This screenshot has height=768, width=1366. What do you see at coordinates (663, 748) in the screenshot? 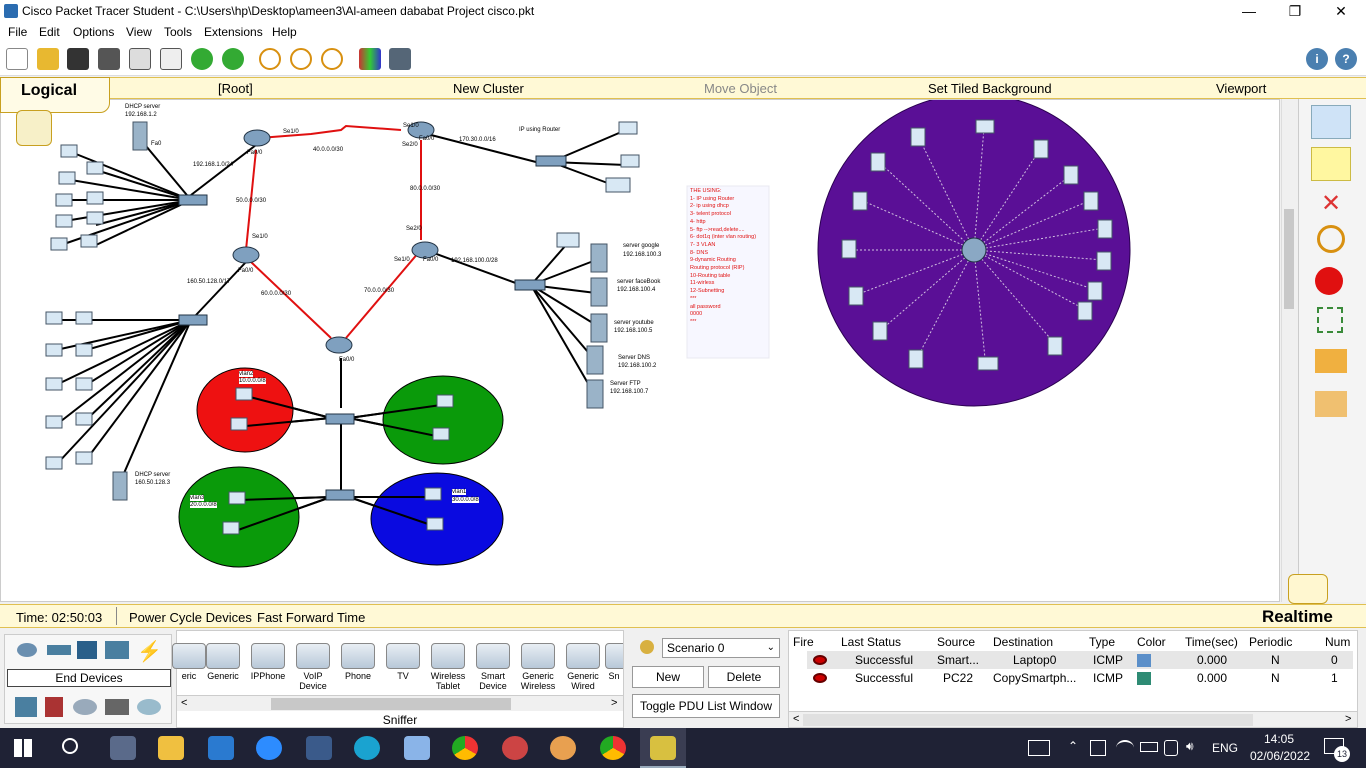
I see `packet-tracer-taskbar-button` at bounding box center [663, 748].